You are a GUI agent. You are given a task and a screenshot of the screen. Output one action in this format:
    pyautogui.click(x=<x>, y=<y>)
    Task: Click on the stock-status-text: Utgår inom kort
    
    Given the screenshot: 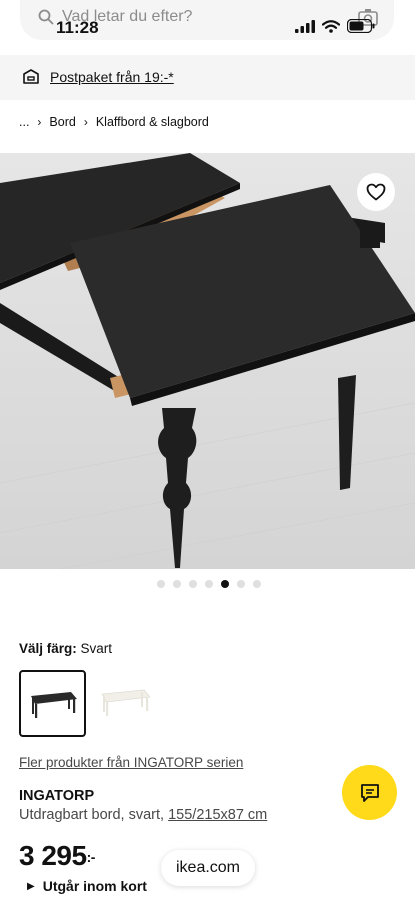 What is the action you would take?
    pyautogui.click(x=94, y=886)
    